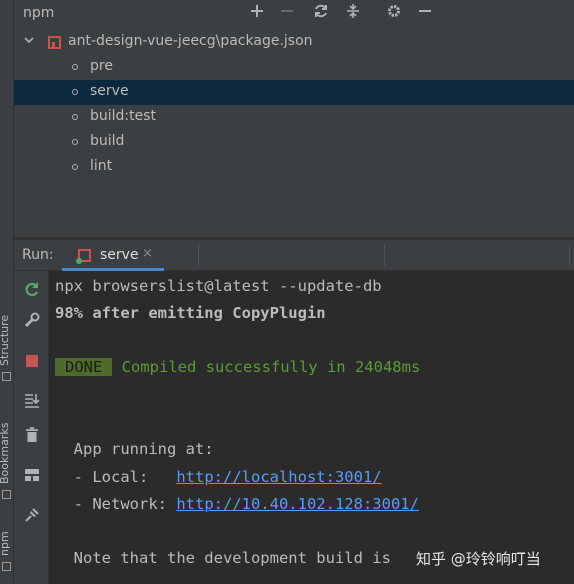 This screenshot has height=584, width=574. Describe the element at coordinates (101, 166) in the screenshot. I see `script-label: lint` at that location.